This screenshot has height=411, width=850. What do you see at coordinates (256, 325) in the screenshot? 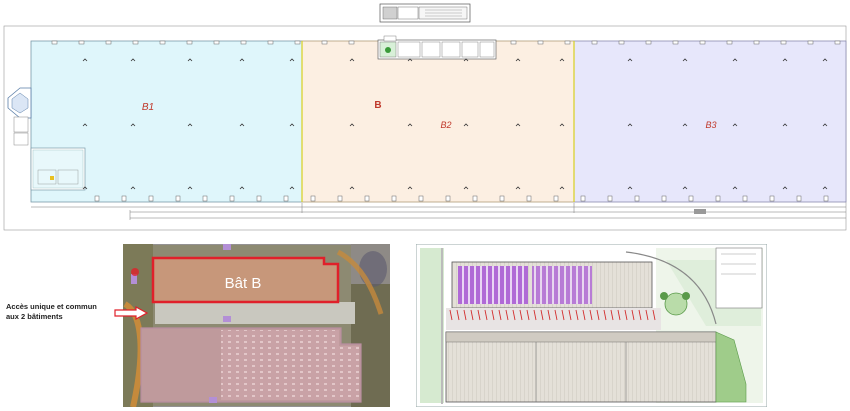
I see `aerial-photo: Bât B` at bounding box center [256, 325].